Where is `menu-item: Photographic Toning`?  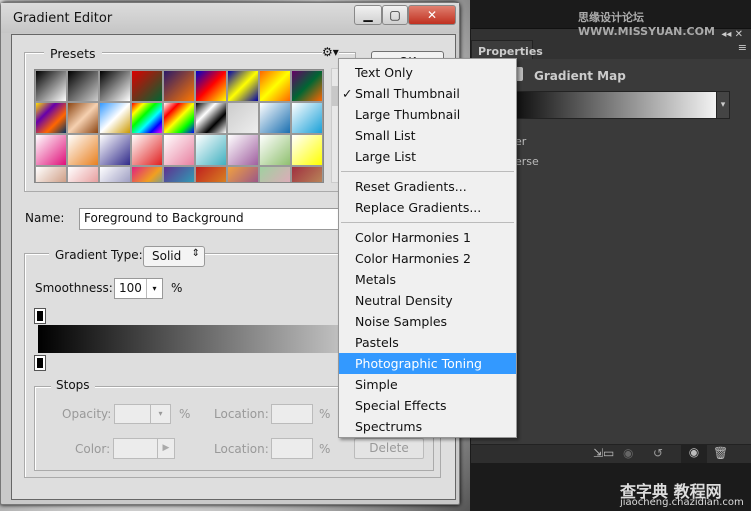 menu-item: Photographic Toning is located at coordinates (427, 363).